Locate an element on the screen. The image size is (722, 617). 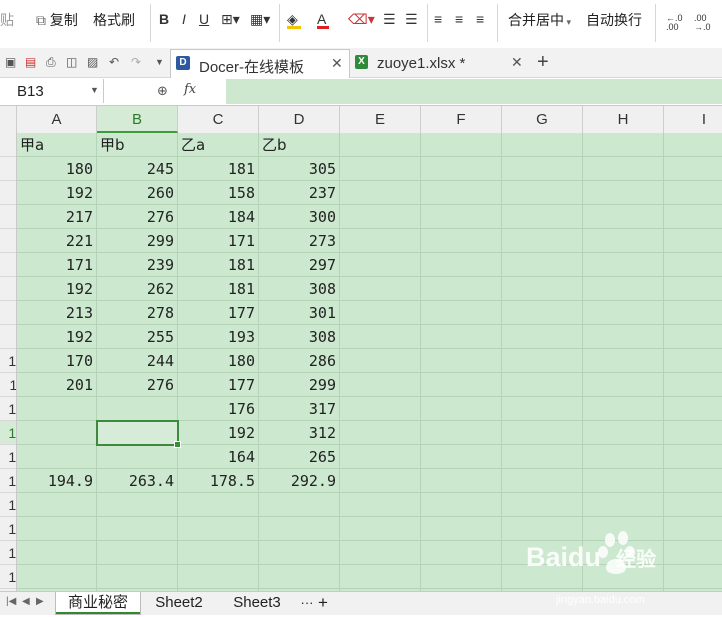
print-preview-icon: ◫ is located at coordinates (71, 62).